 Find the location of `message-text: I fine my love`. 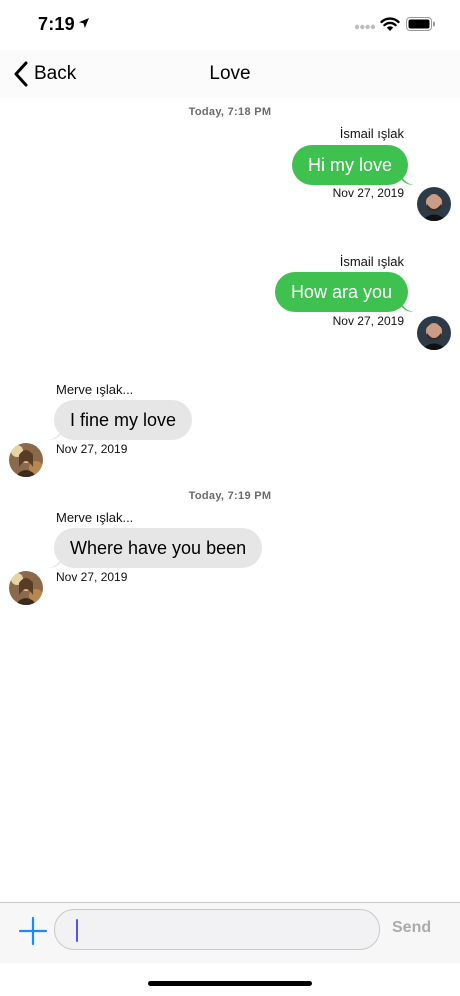

message-text: I fine my love is located at coordinates (123, 419).